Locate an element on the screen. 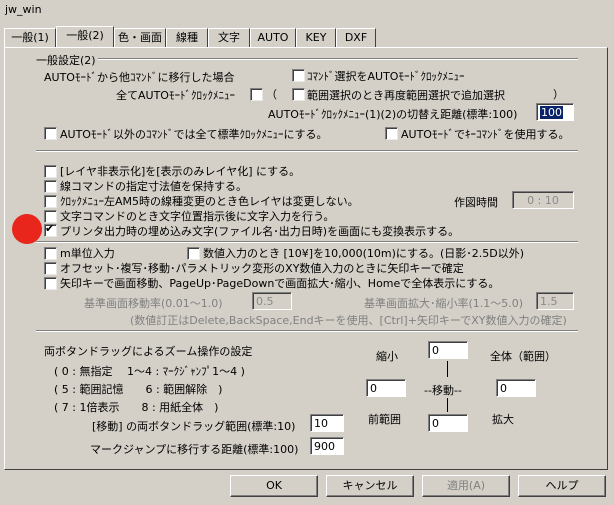 This screenshot has width=614, height=505. num-input-10-label: 数値入力のとき [10¥]を10,000(10m)にする。(日影･2.5D以外) is located at coordinates (364, 253).